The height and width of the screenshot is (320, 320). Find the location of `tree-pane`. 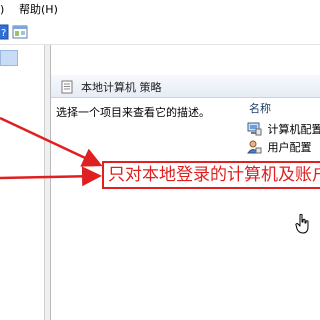

tree-pane is located at coordinates (22, 182).